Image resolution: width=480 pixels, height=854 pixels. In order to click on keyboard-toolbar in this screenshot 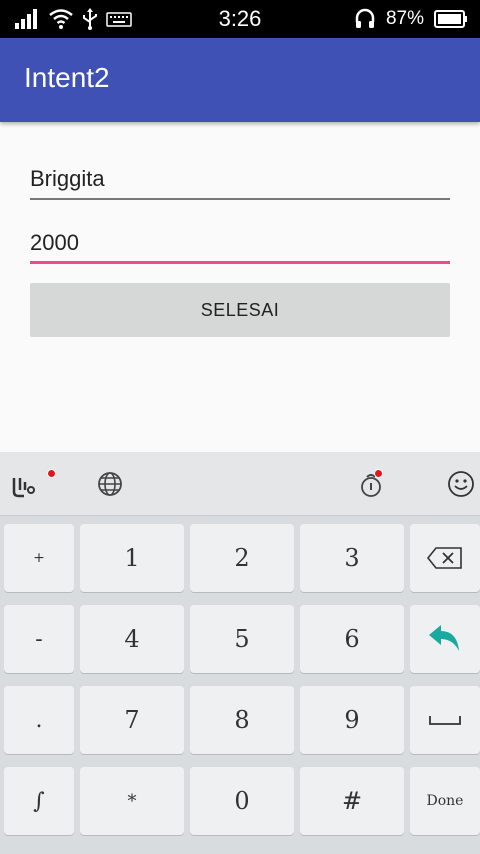, I will do `click(240, 484)`.